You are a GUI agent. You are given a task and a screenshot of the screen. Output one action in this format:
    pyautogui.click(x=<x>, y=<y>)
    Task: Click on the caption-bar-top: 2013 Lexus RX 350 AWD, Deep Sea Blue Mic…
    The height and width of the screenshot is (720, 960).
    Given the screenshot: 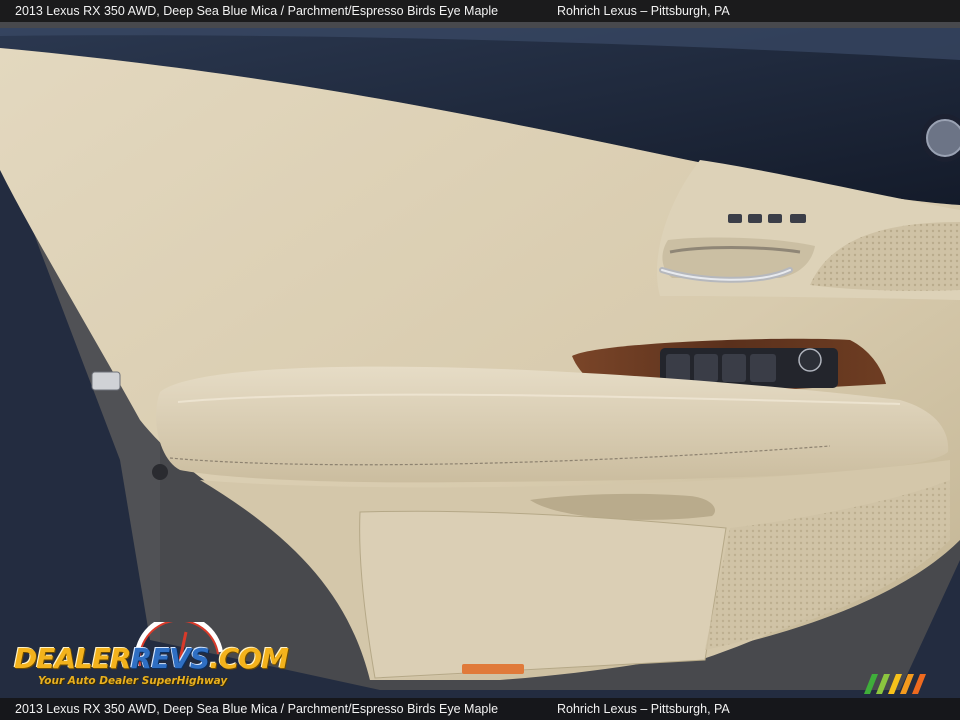 What is the action you would take?
    pyautogui.click(x=480, y=11)
    